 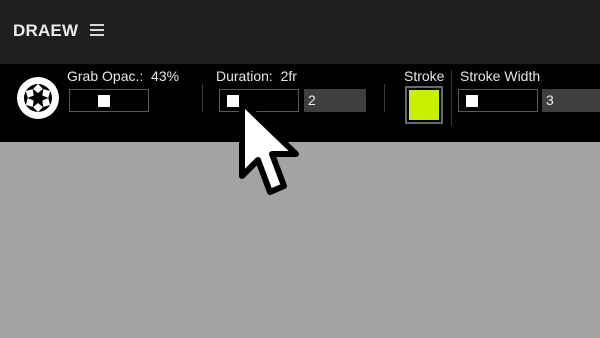 What do you see at coordinates (498, 100) in the screenshot?
I see `stroke-width-slider` at bounding box center [498, 100].